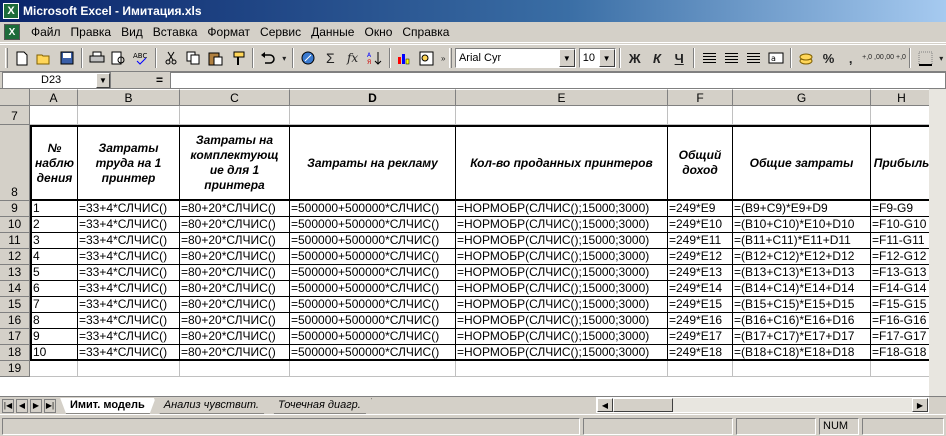 This screenshot has height=436, width=946. What do you see at coordinates (373, 97) in the screenshot?
I see `column-header-D: D` at bounding box center [373, 97].